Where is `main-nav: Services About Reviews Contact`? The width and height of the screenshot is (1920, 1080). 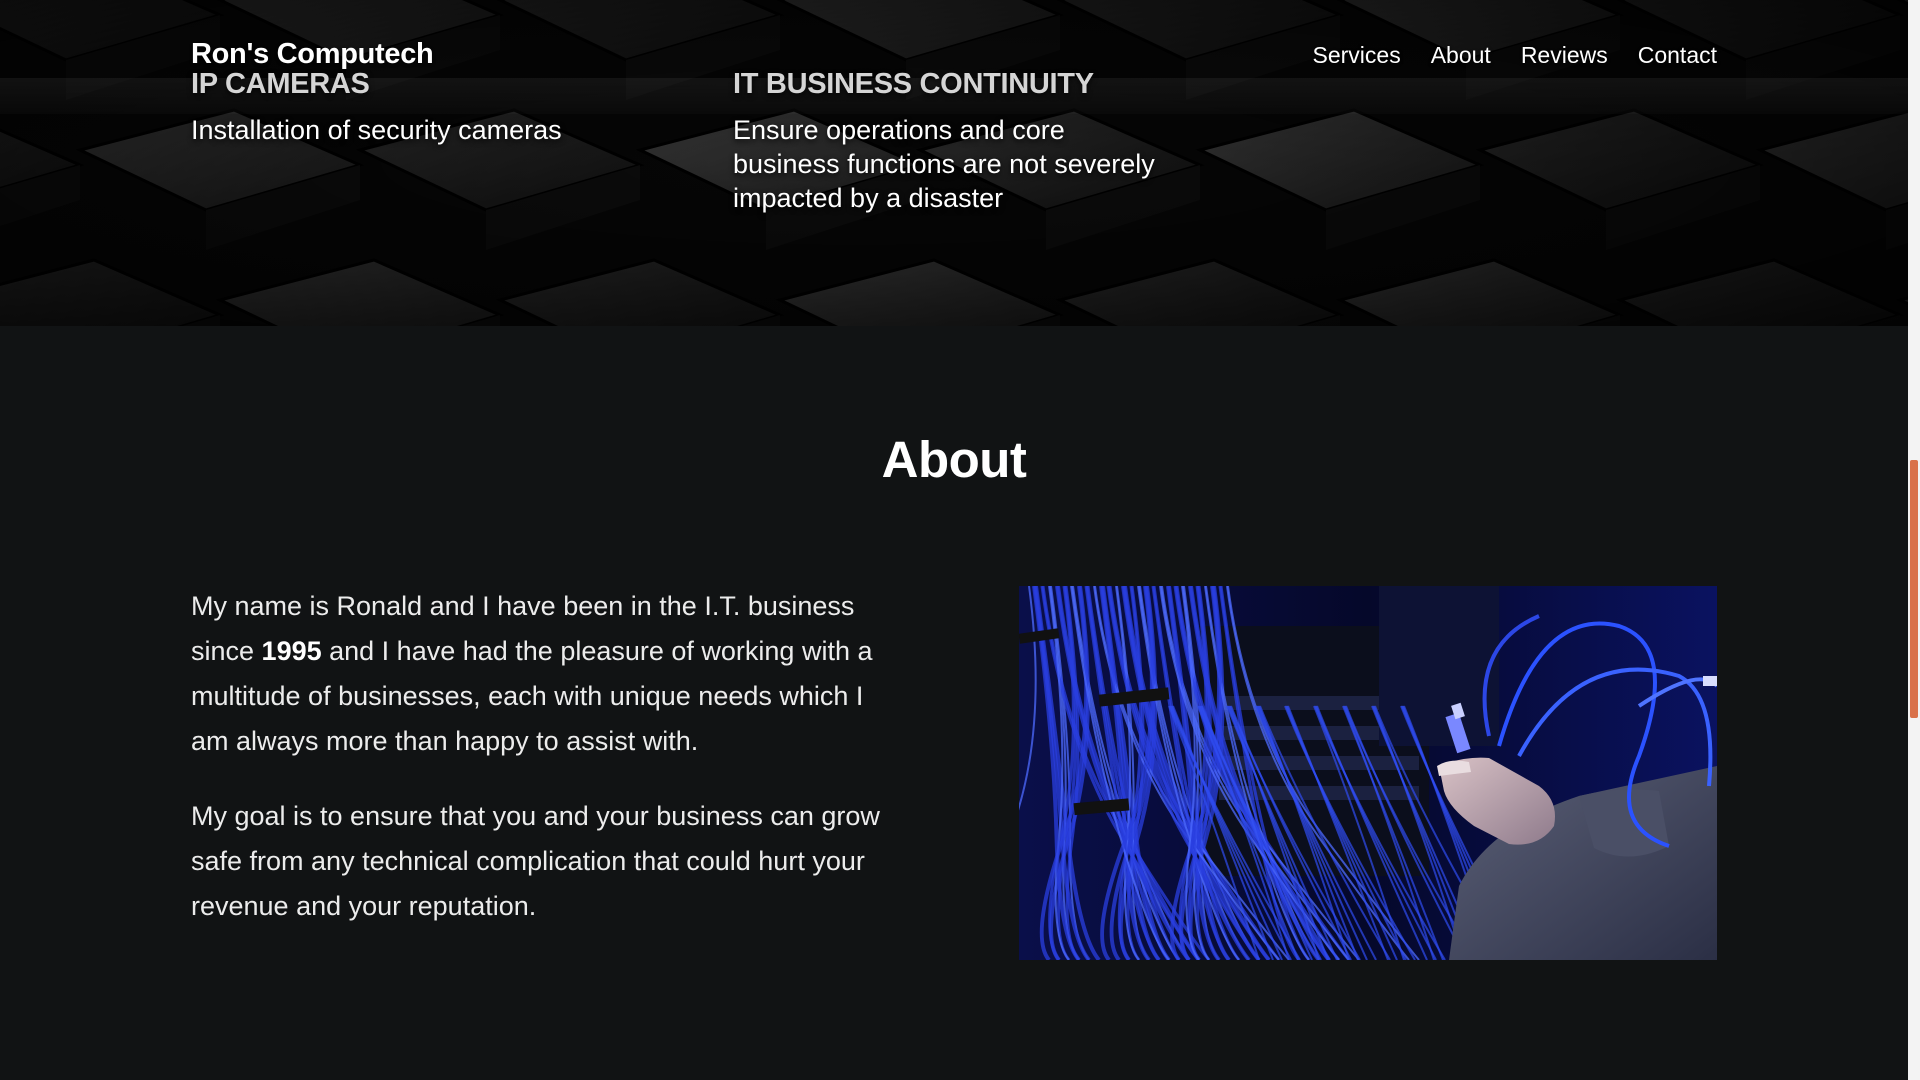 main-nav: Services About Reviews Contact is located at coordinates (1515, 55).